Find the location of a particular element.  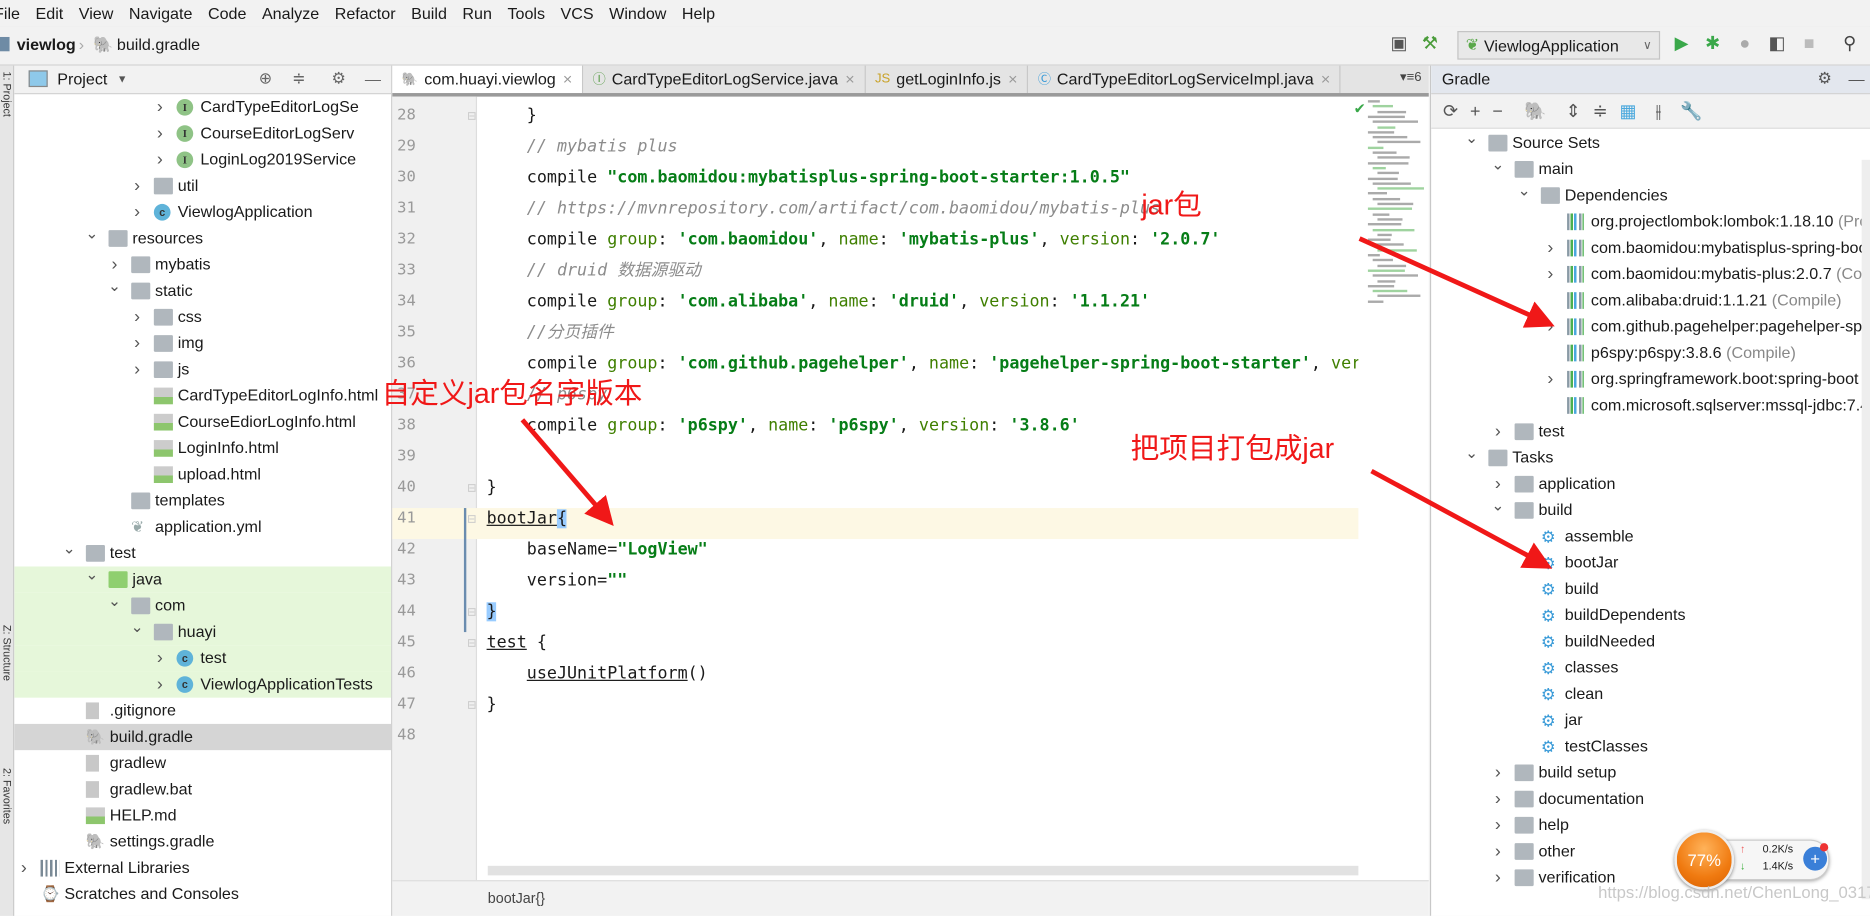

notification-dot is located at coordinates (1824, 847).